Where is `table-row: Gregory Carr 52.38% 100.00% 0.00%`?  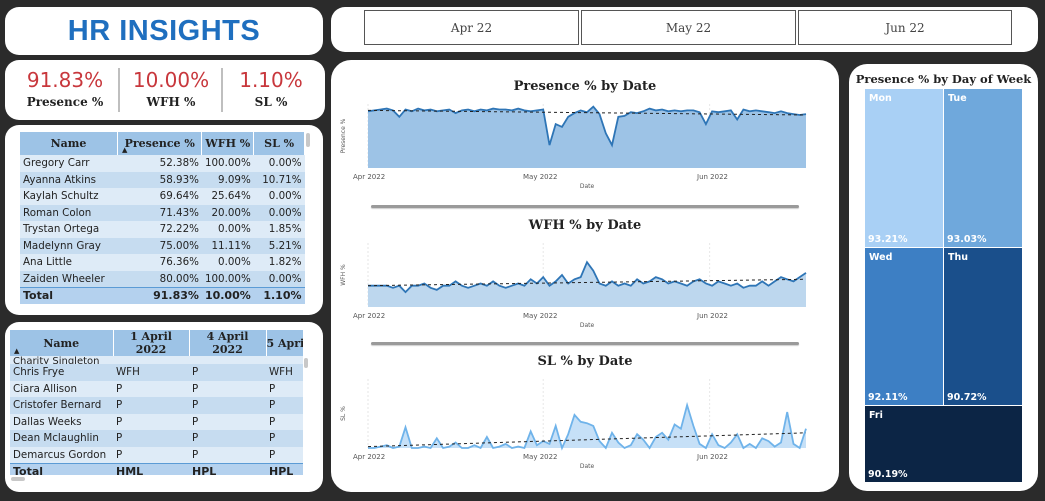
table-row: Gregory Carr 52.38% 100.00% 0.00% is located at coordinates (162, 163).